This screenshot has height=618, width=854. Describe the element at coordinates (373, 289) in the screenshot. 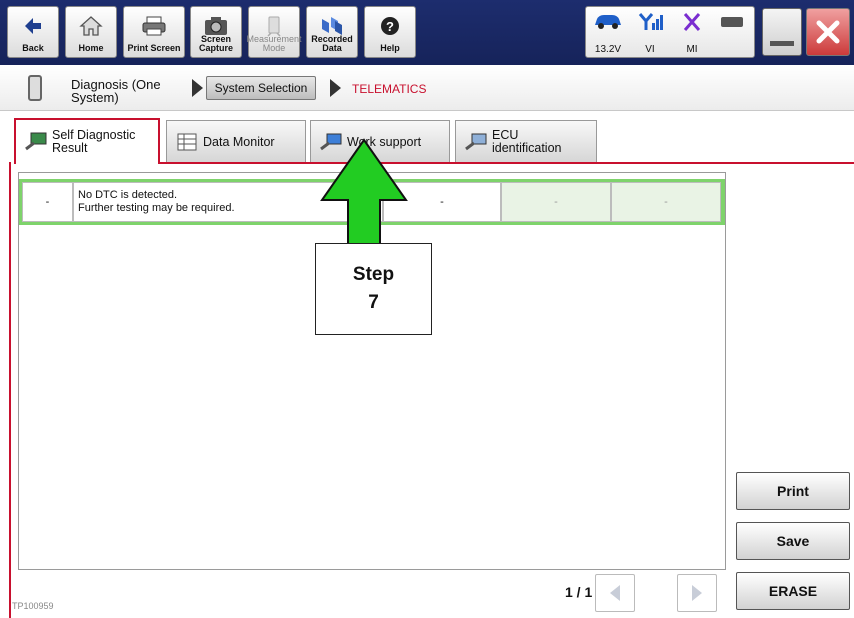

I see `step-callout: Step 7` at that location.